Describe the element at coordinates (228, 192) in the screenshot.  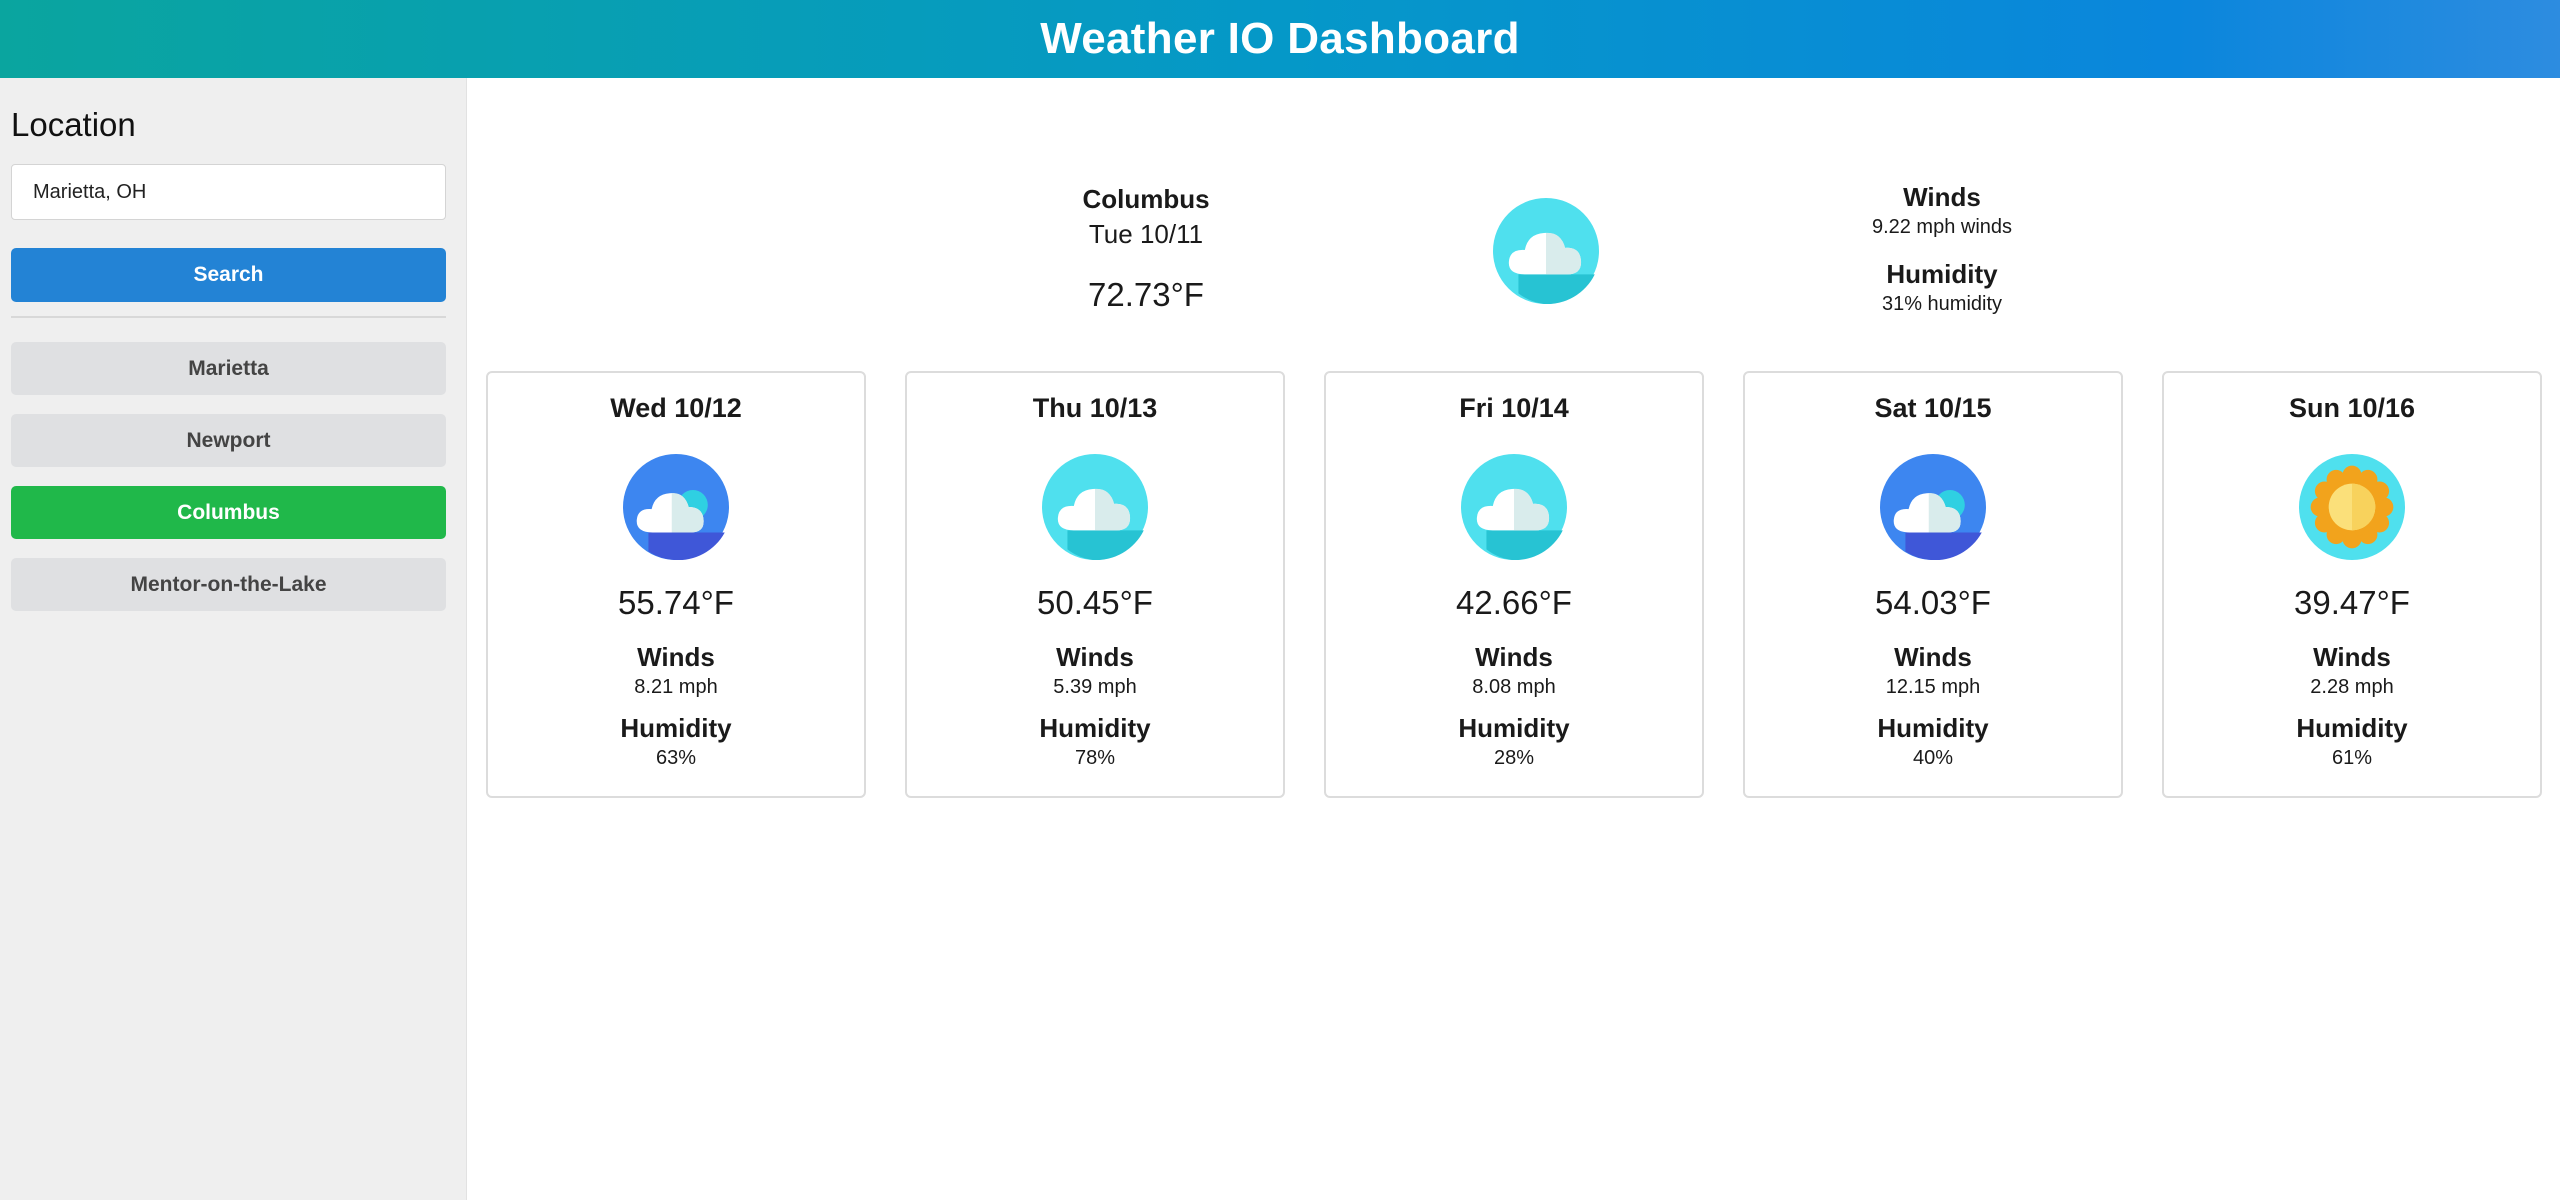
I see `location-search-input` at that location.